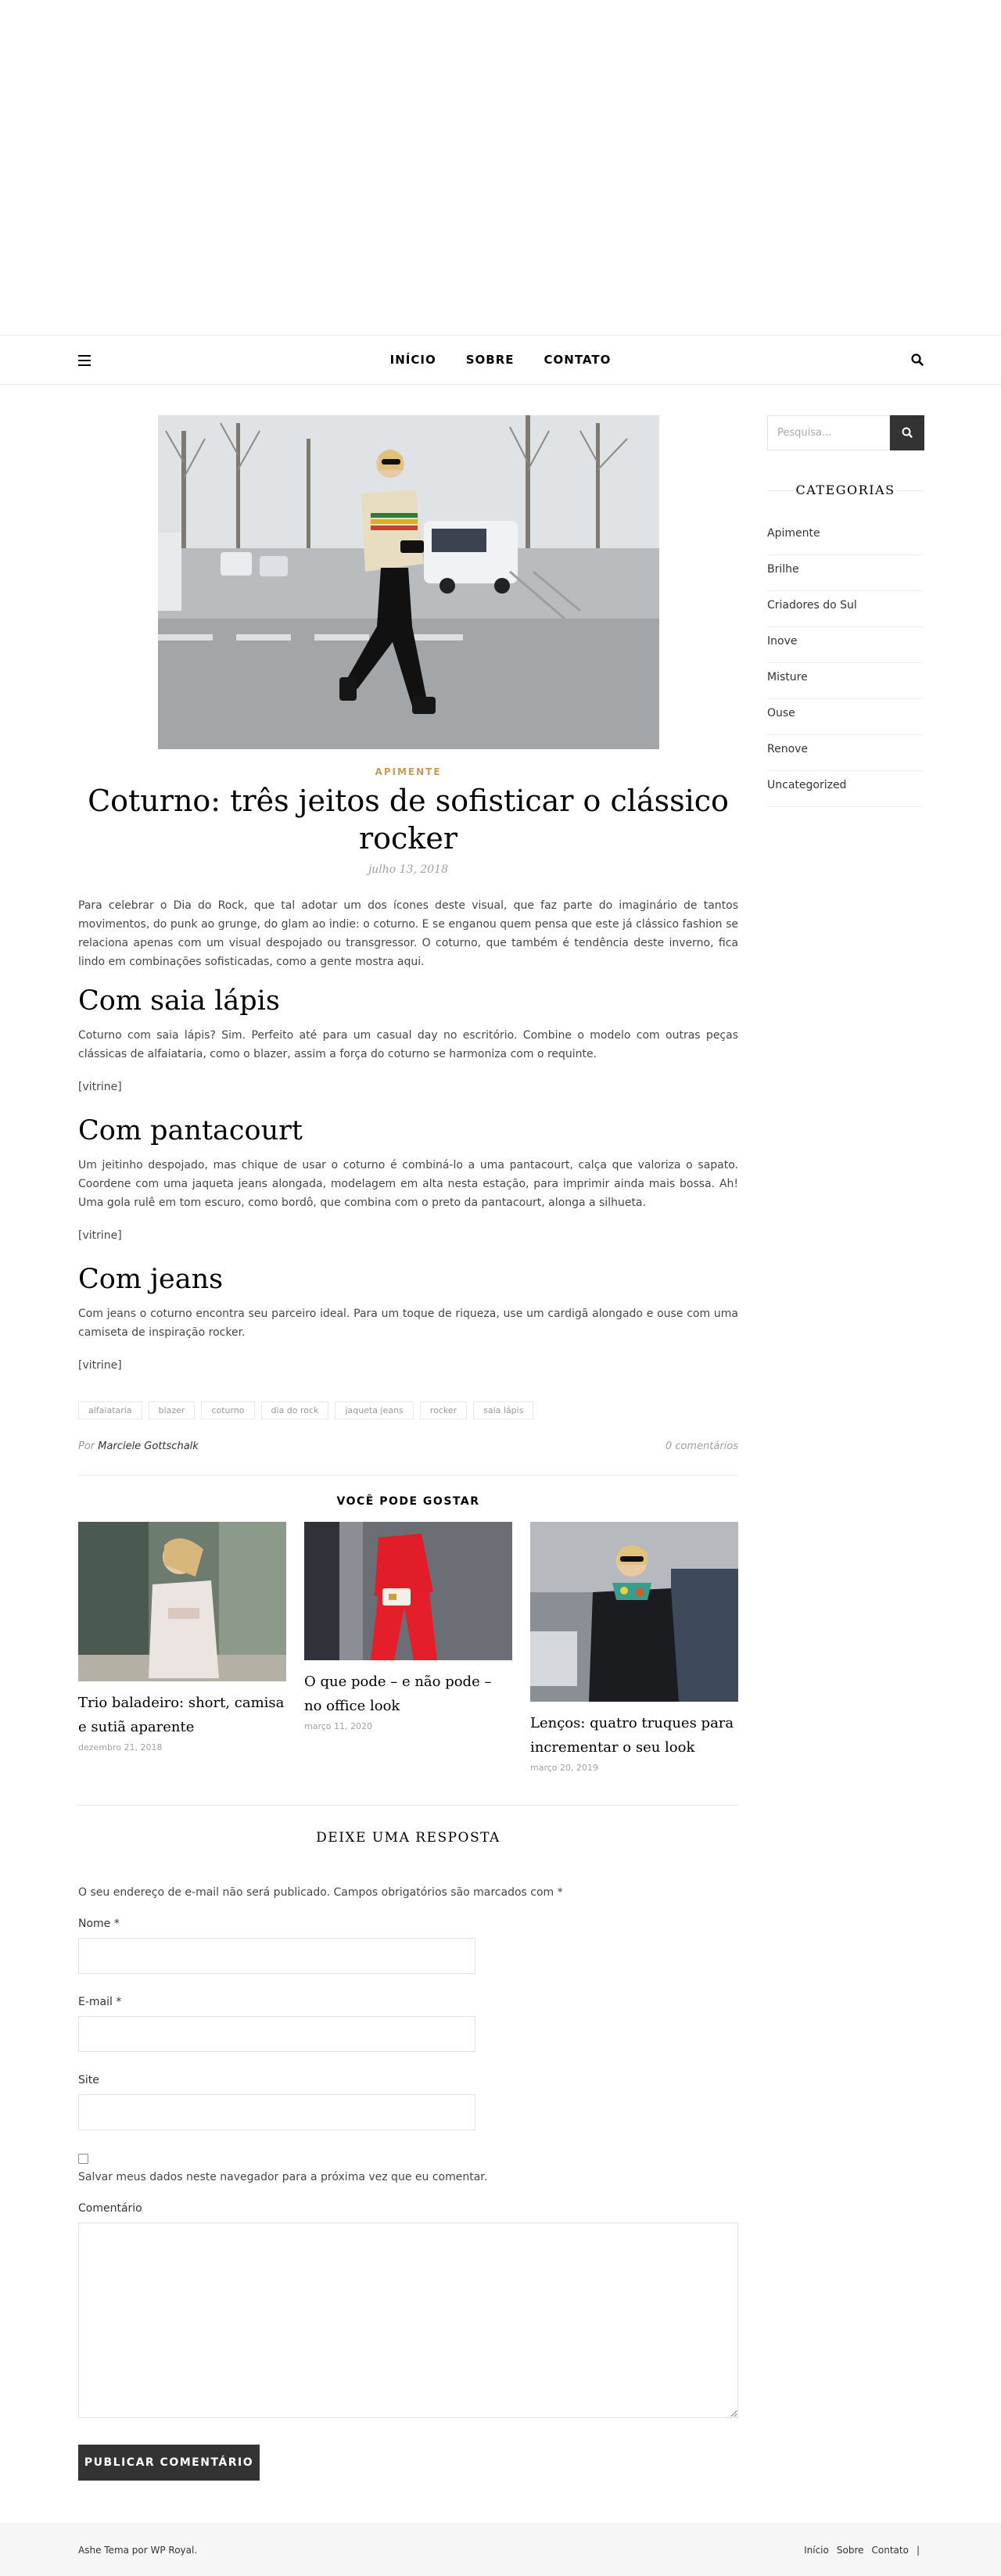  I want to click on sidebar-search-button, so click(907, 432).